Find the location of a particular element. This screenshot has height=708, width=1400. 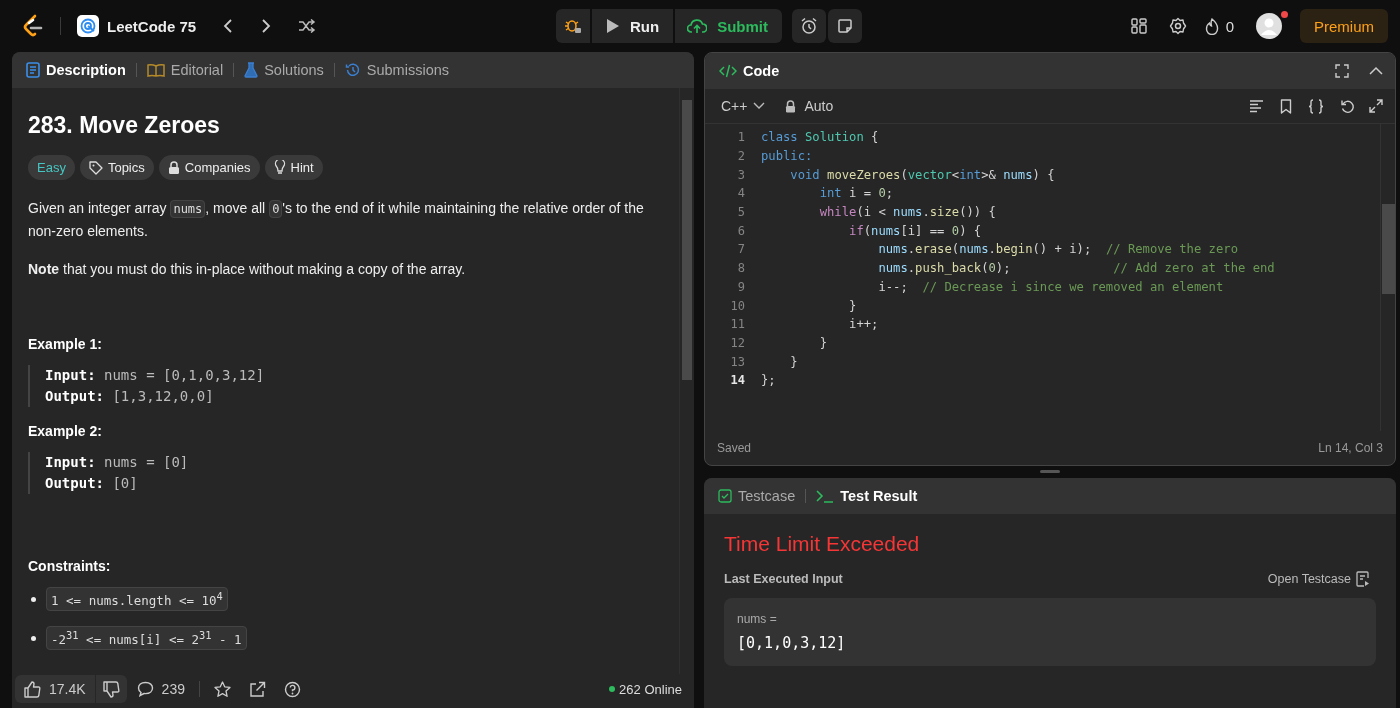

previous-icon is located at coordinates (228, 26).